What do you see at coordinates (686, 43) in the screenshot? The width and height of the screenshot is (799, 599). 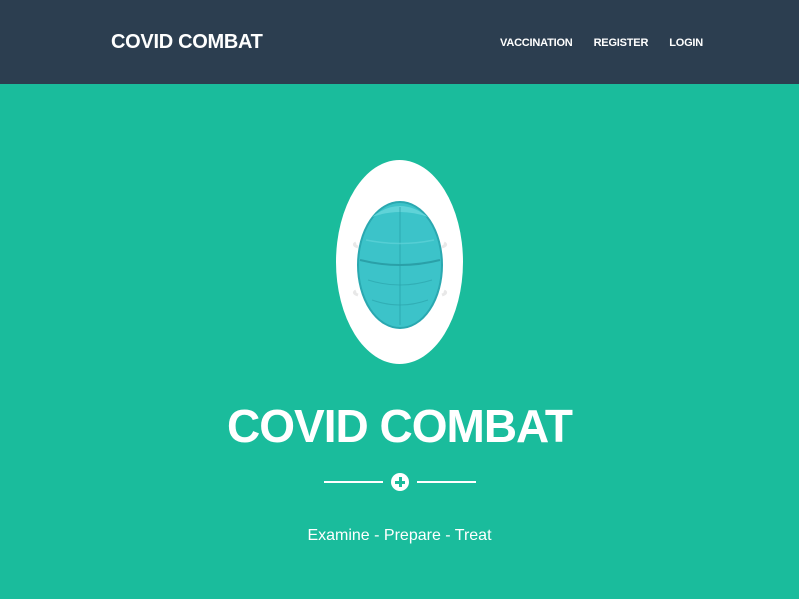 I see `nav-link-login: LOGIN` at bounding box center [686, 43].